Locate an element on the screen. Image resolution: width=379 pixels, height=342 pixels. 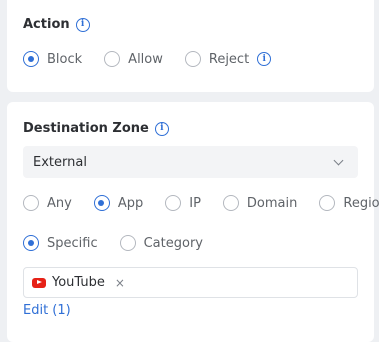
youtube-icon is located at coordinates (39, 282).